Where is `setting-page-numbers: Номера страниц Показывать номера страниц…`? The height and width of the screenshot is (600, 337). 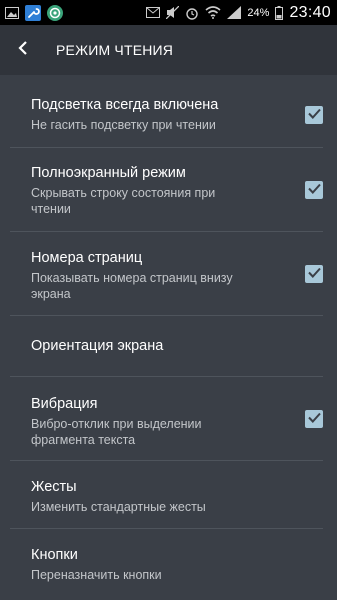
setting-page-numbers: Номера страниц Показывать номера страниц… is located at coordinates (166, 274).